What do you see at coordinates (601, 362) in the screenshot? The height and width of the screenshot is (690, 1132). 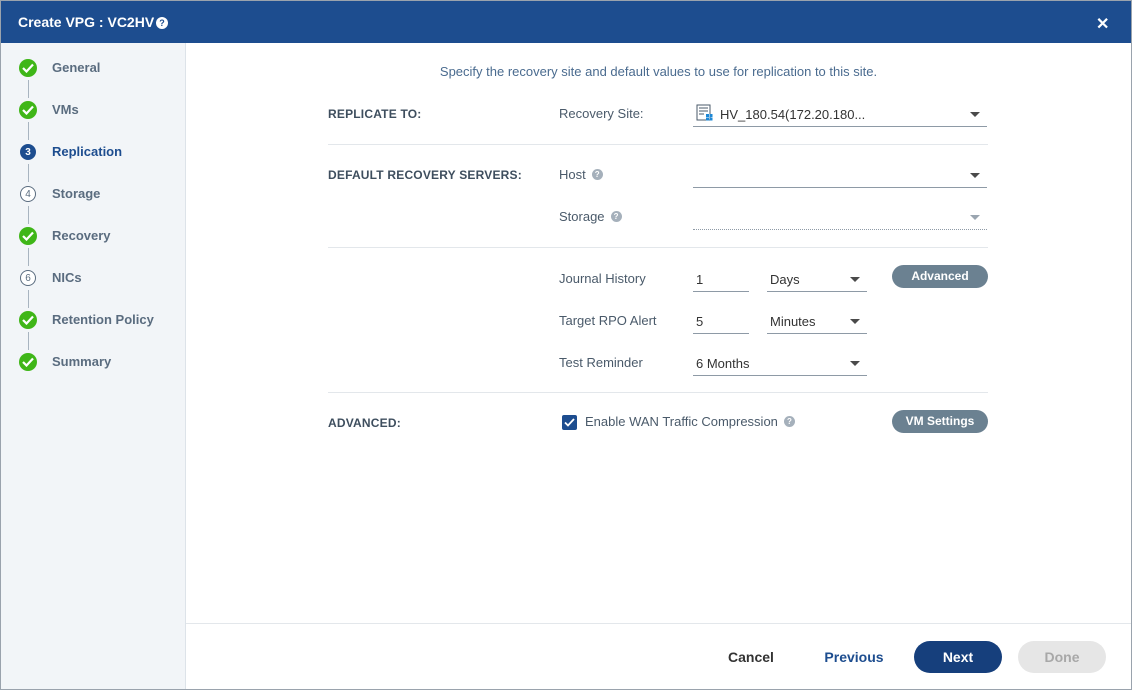 I see `test-reminder-label: Test Reminder` at bounding box center [601, 362].